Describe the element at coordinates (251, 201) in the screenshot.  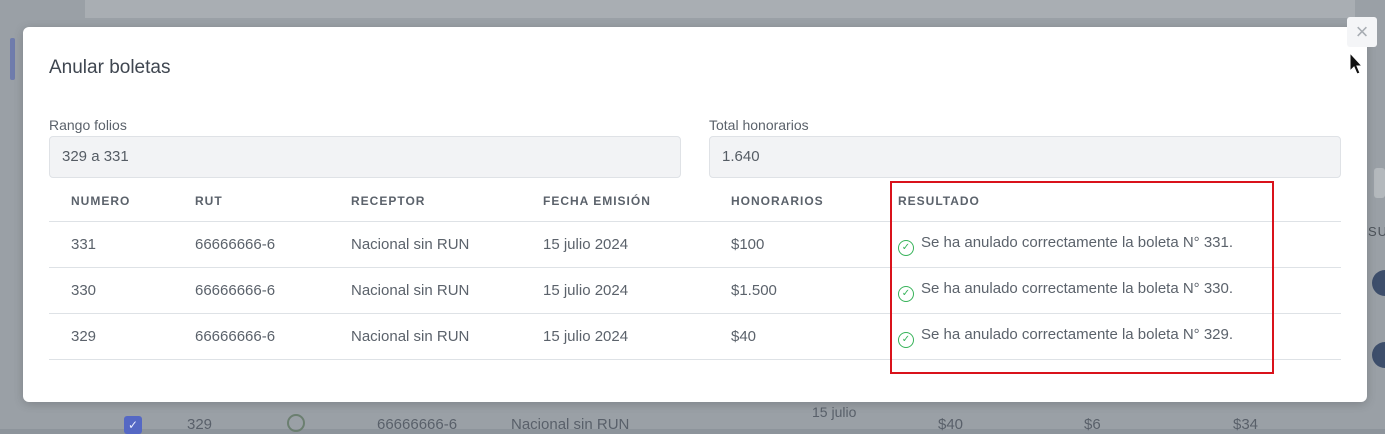
I see `header-rut: RUT` at that location.